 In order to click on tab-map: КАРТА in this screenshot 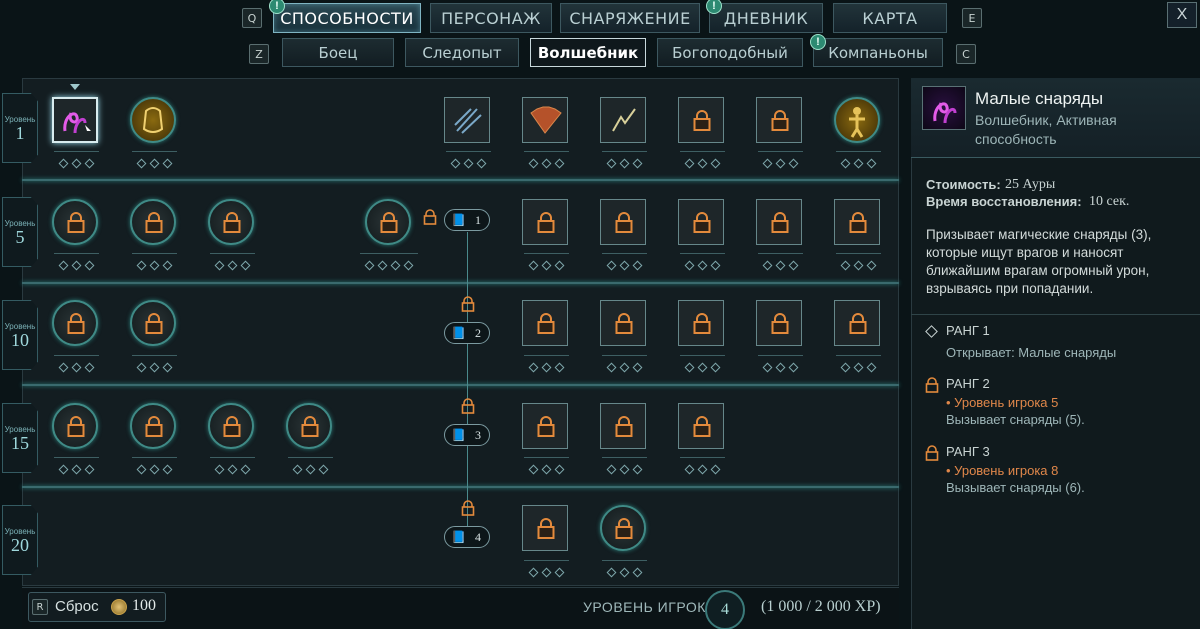, I will do `click(890, 18)`.